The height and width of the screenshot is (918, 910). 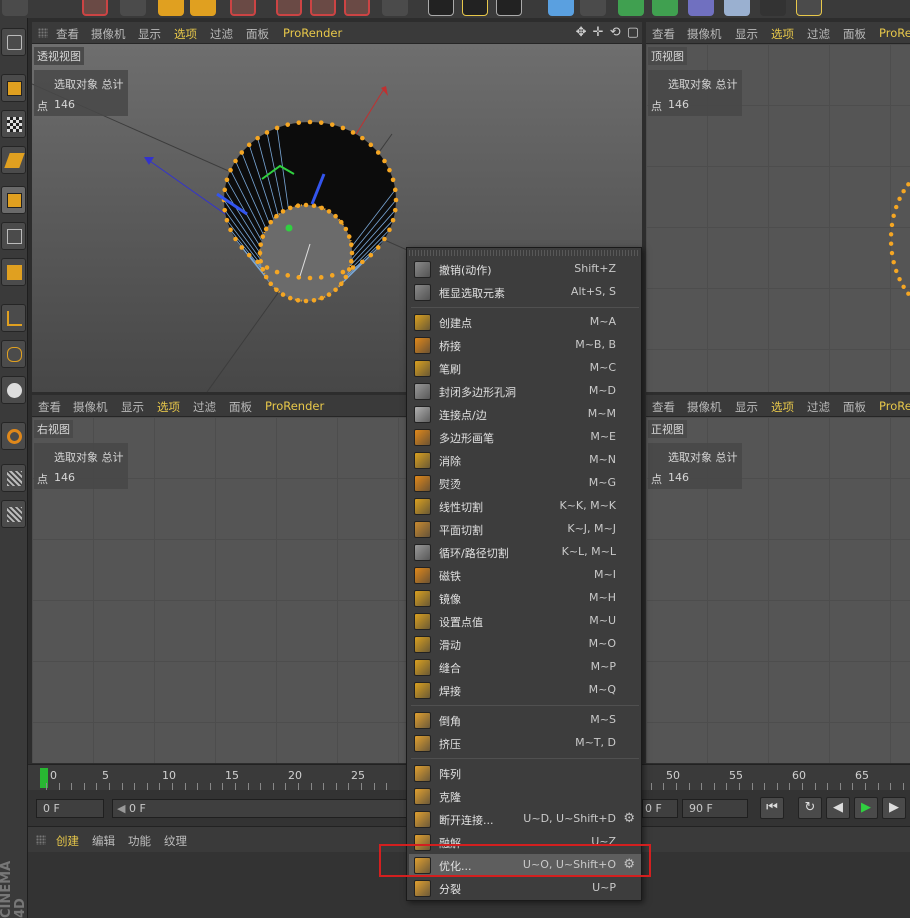 I want to click on context-menu-item: 缝合 M~P, so click(x=525, y=667).